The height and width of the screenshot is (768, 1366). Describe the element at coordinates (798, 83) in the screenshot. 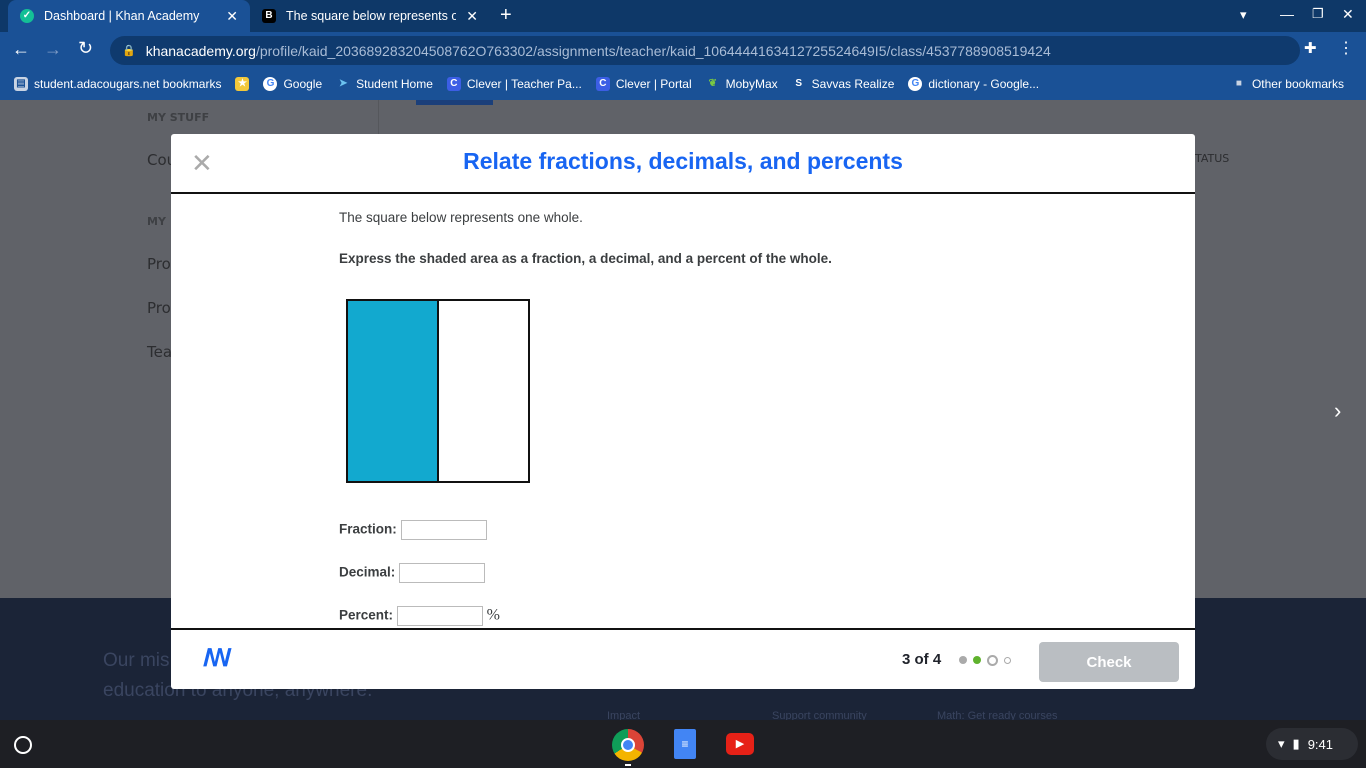

I see `savvas-icon: S` at that location.